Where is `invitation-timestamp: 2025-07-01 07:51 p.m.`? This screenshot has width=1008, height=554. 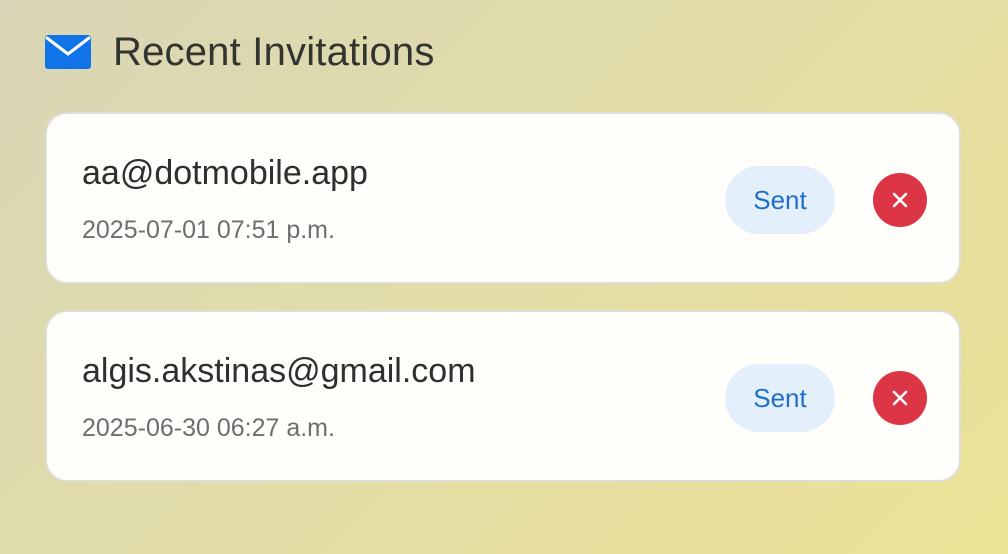
invitation-timestamp: 2025-07-01 07:51 p.m. is located at coordinates (208, 230).